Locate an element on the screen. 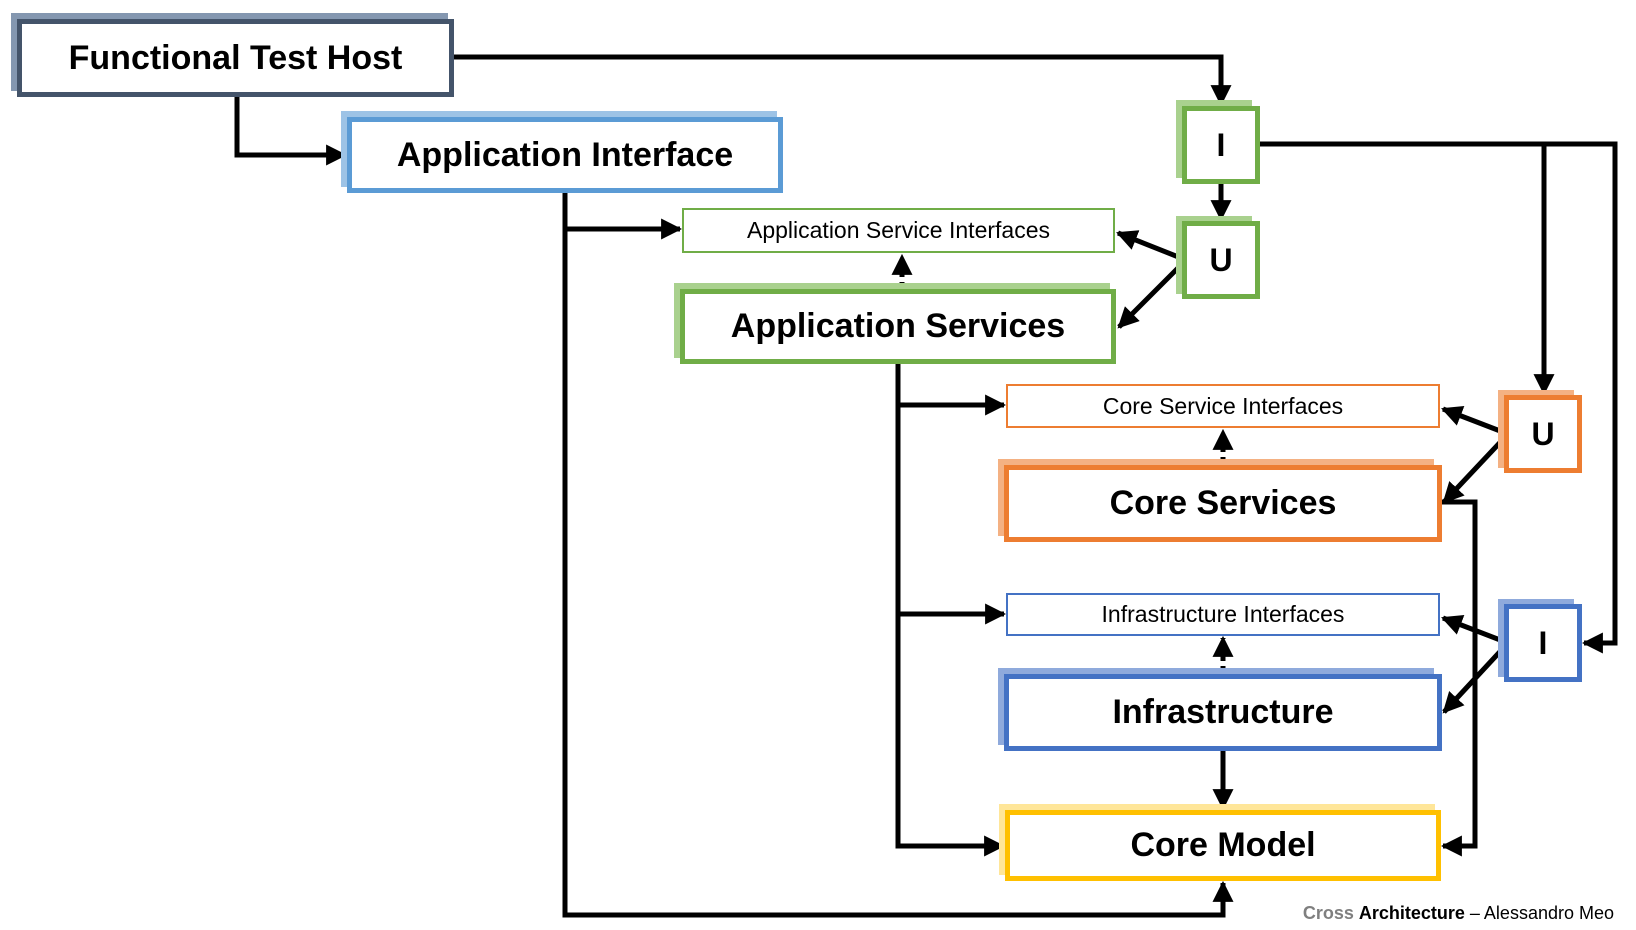 The image size is (1636, 930). edge-core-services-to-core-model is located at coordinates (1459, 678).